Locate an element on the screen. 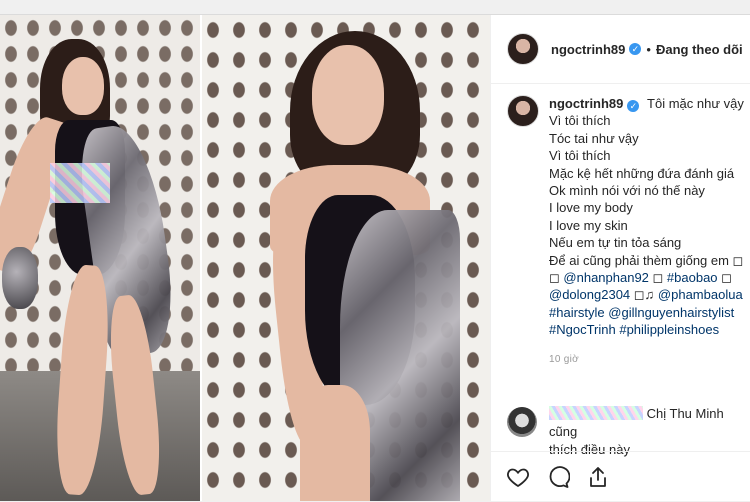  caption-first-line: Tôi mặc như vậy is located at coordinates (695, 103).